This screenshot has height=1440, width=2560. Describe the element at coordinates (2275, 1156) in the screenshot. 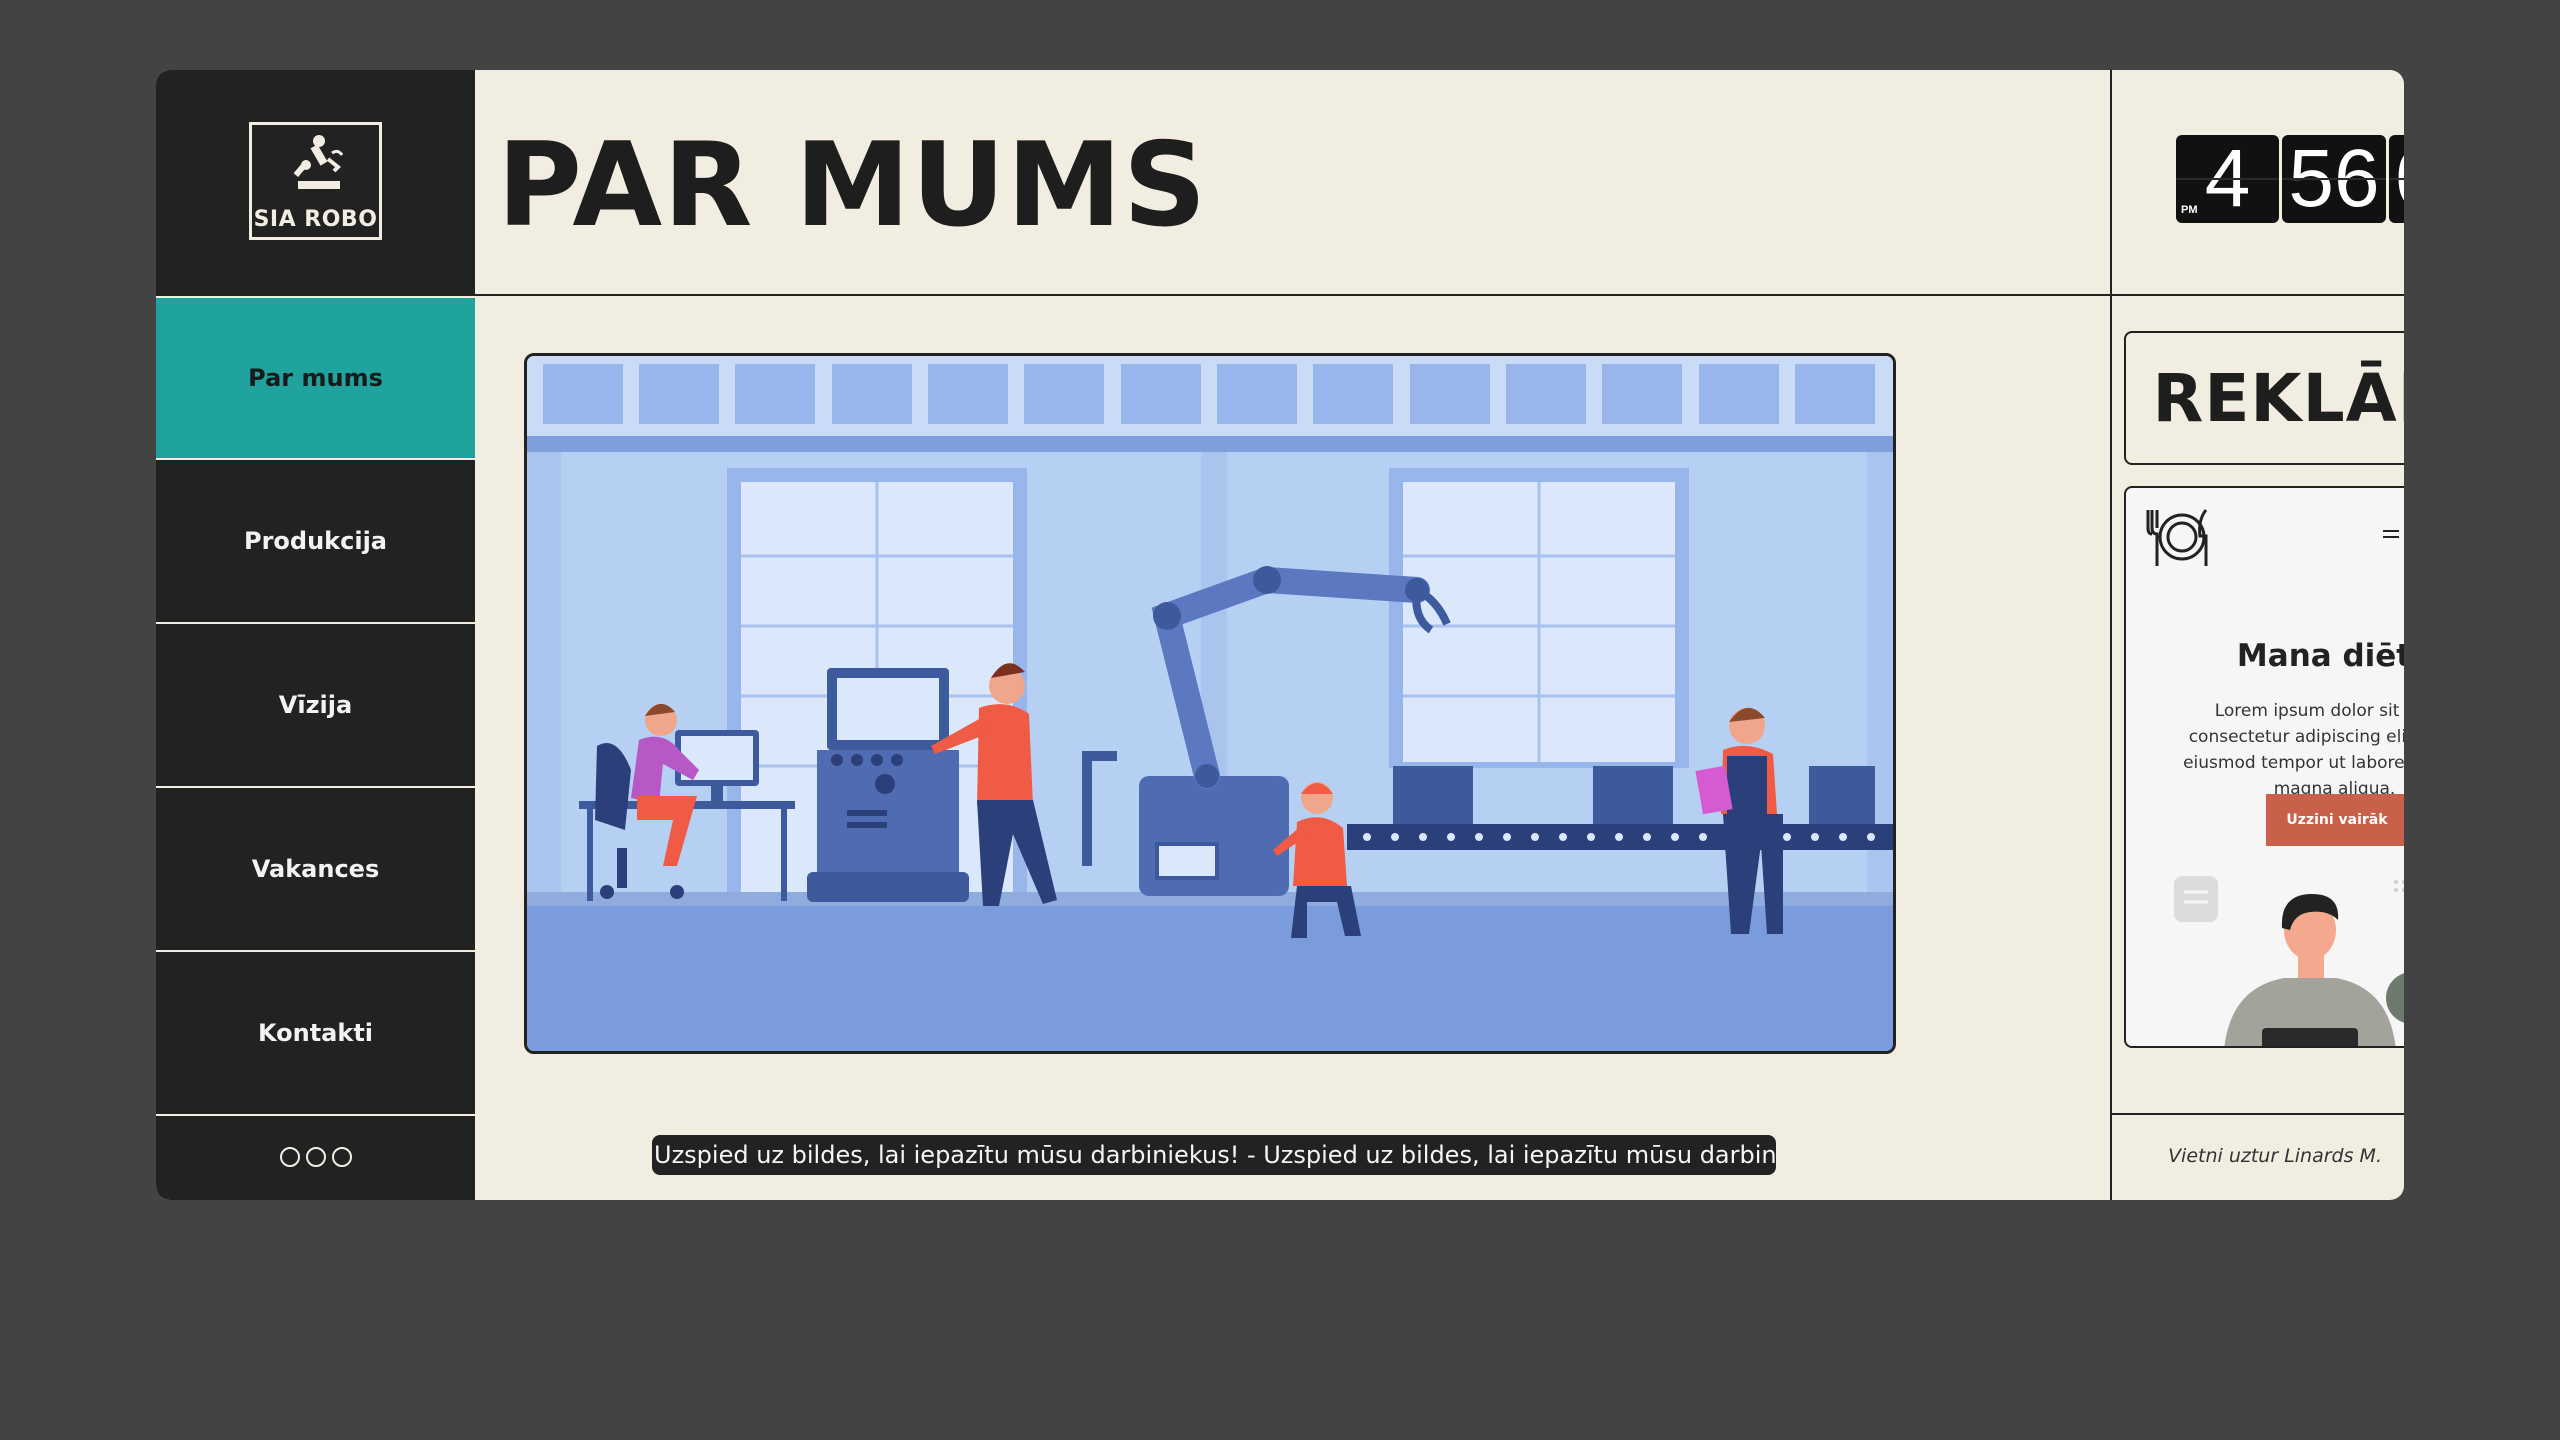

I see `site-credit: Vietni uztur Linards M.` at that location.